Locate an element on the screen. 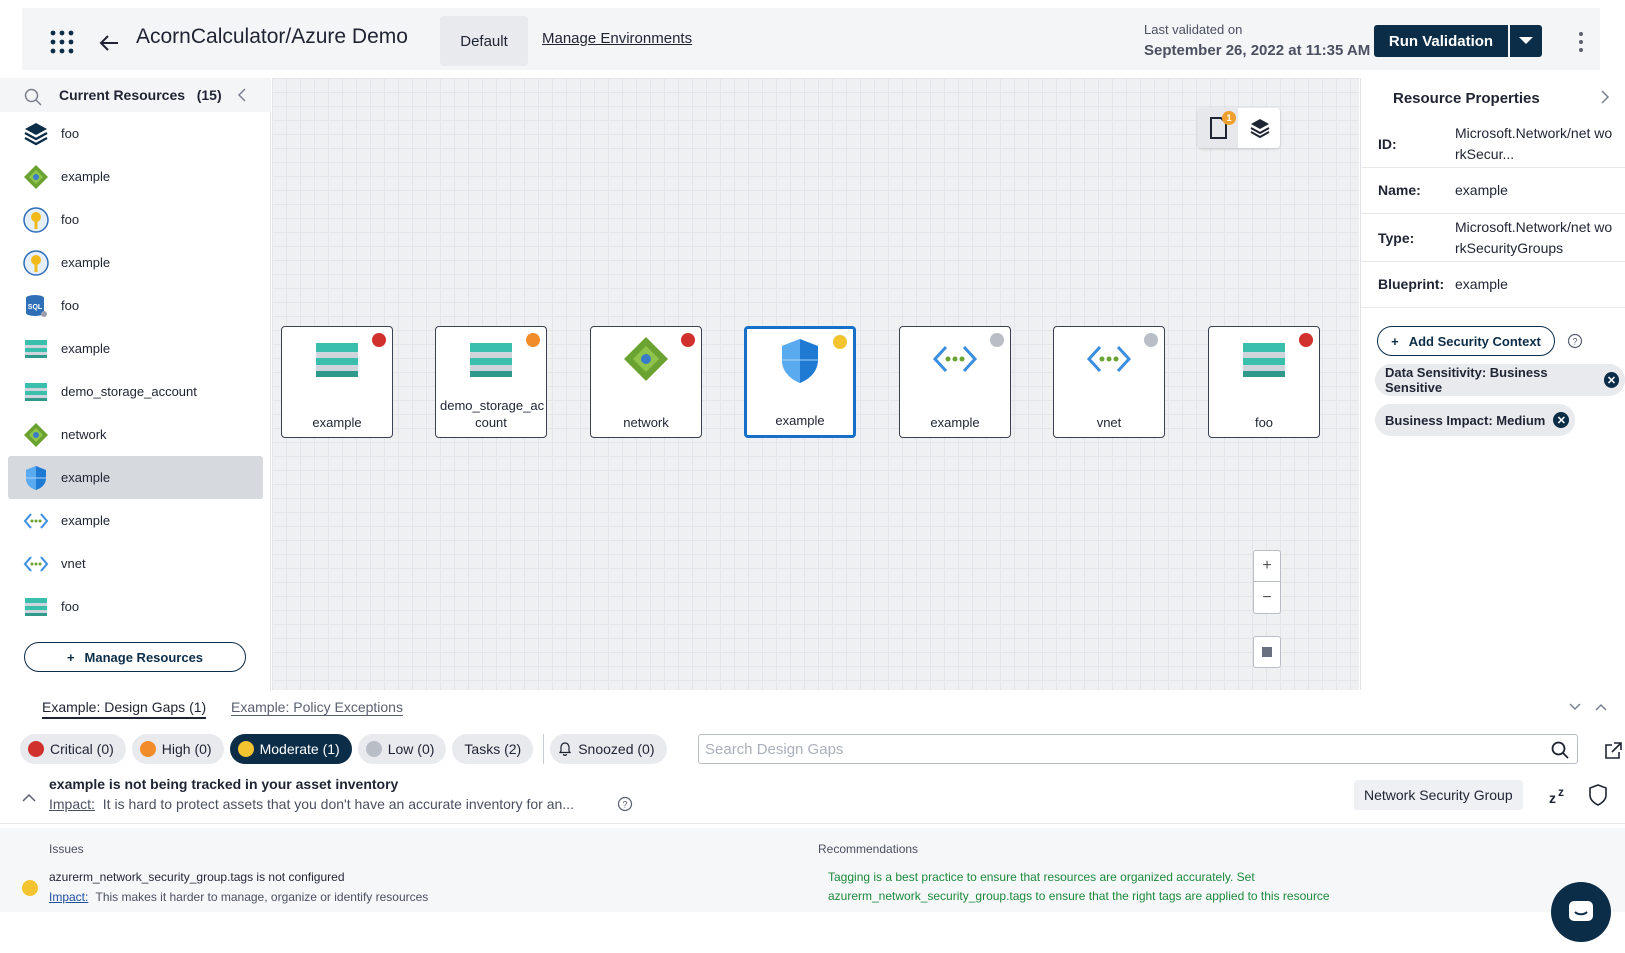 This screenshot has height=953, width=1625. low-face-icon is located at coordinates (373, 749).